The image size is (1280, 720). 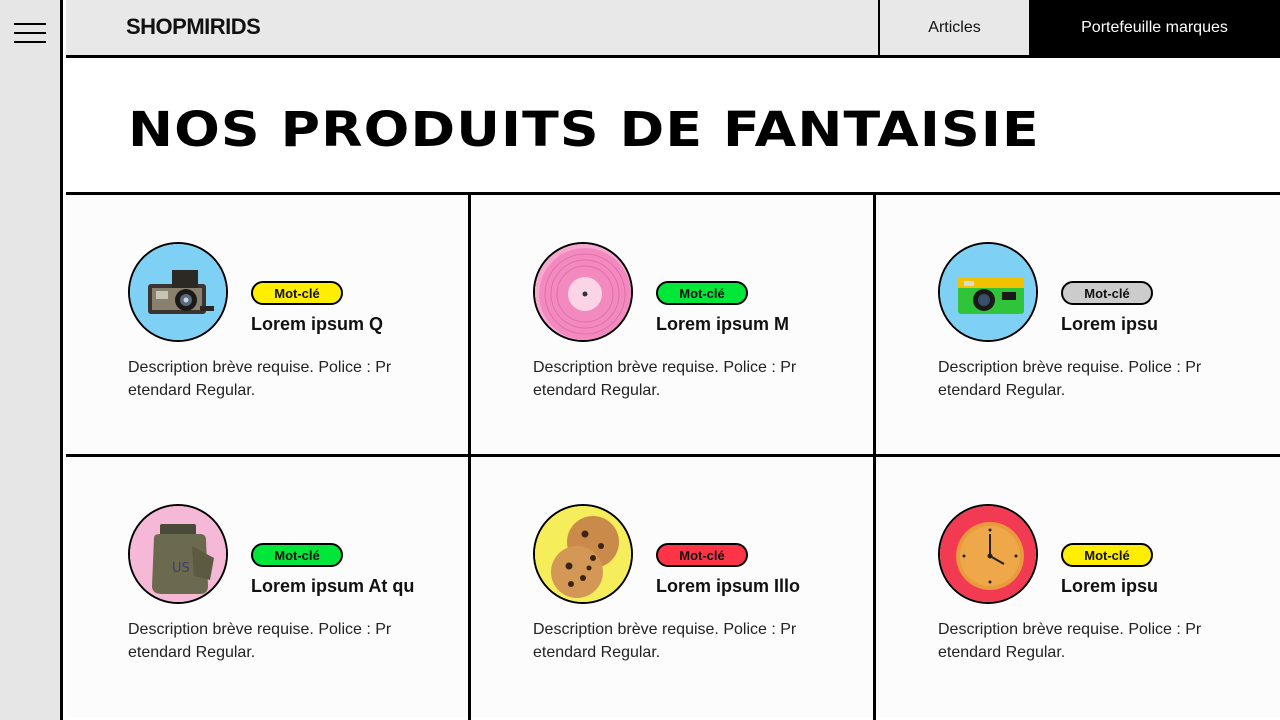 What do you see at coordinates (317, 324) in the screenshot?
I see `product-title: Lorem ipsum Q` at bounding box center [317, 324].